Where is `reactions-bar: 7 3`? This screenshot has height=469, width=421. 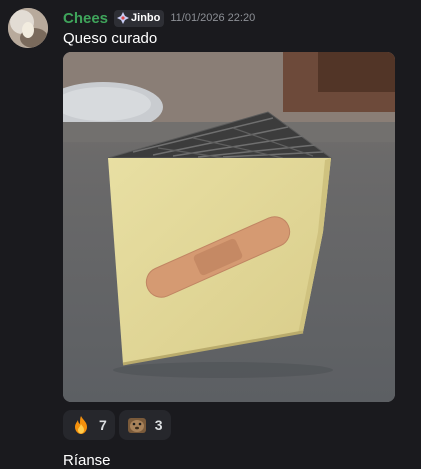
reactions-bar: 7 3 is located at coordinates (117, 425).